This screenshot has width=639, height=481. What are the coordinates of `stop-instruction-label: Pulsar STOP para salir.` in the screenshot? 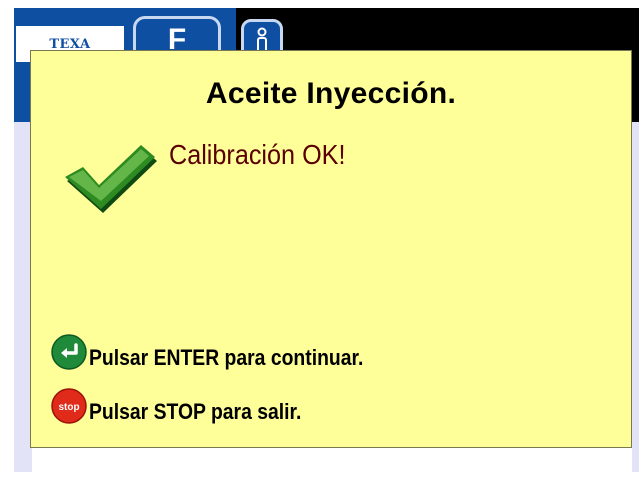 It's located at (195, 411).